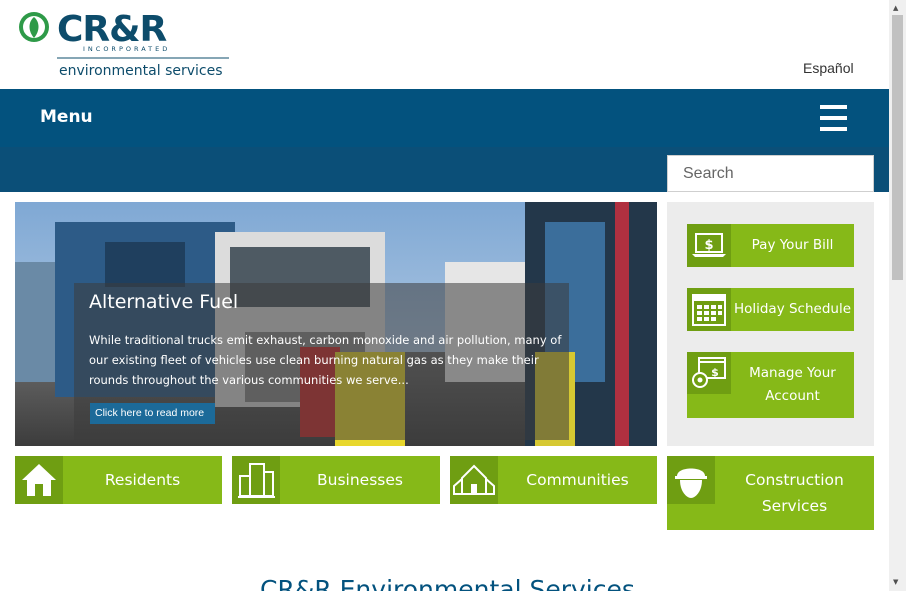 This screenshot has width=906, height=591. What do you see at coordinates (792, 309) in the screenshot?
I see `holiday-schedule-label: Holiday Schedule` at bounding box center [792, 309].